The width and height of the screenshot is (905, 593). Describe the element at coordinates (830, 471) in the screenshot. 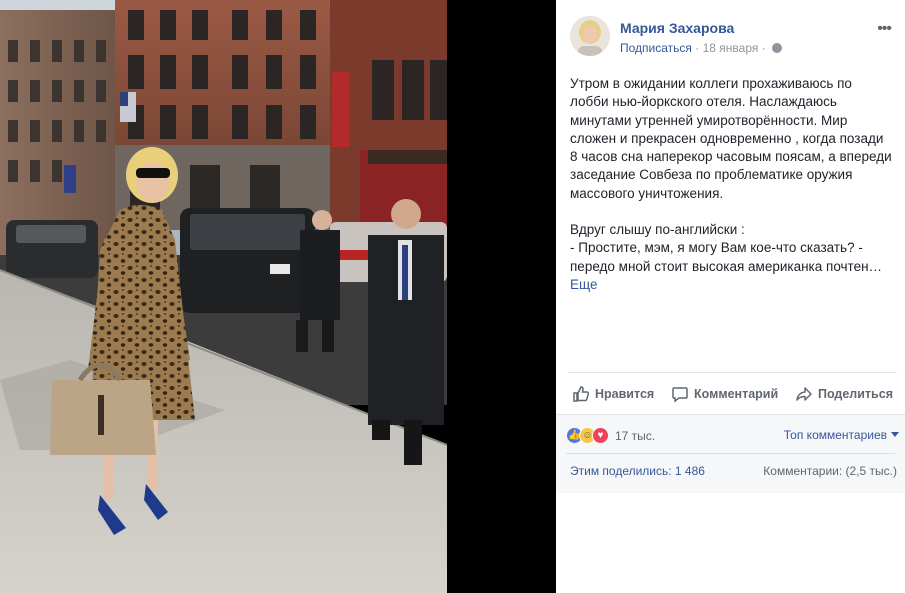

I see `comments-count: Комментарии: (2,5 тыс.)` at that location.